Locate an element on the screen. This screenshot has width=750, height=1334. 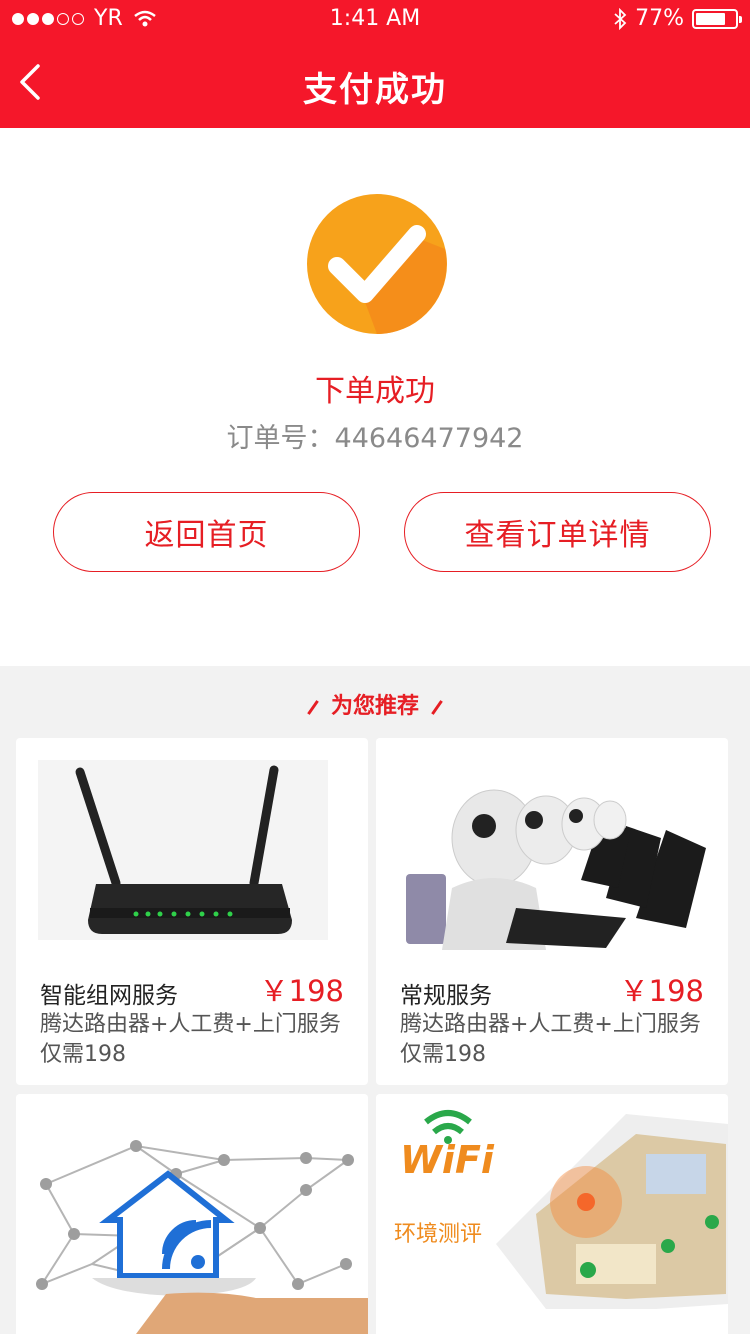
battery-fill is located at coordinates (711, 18).